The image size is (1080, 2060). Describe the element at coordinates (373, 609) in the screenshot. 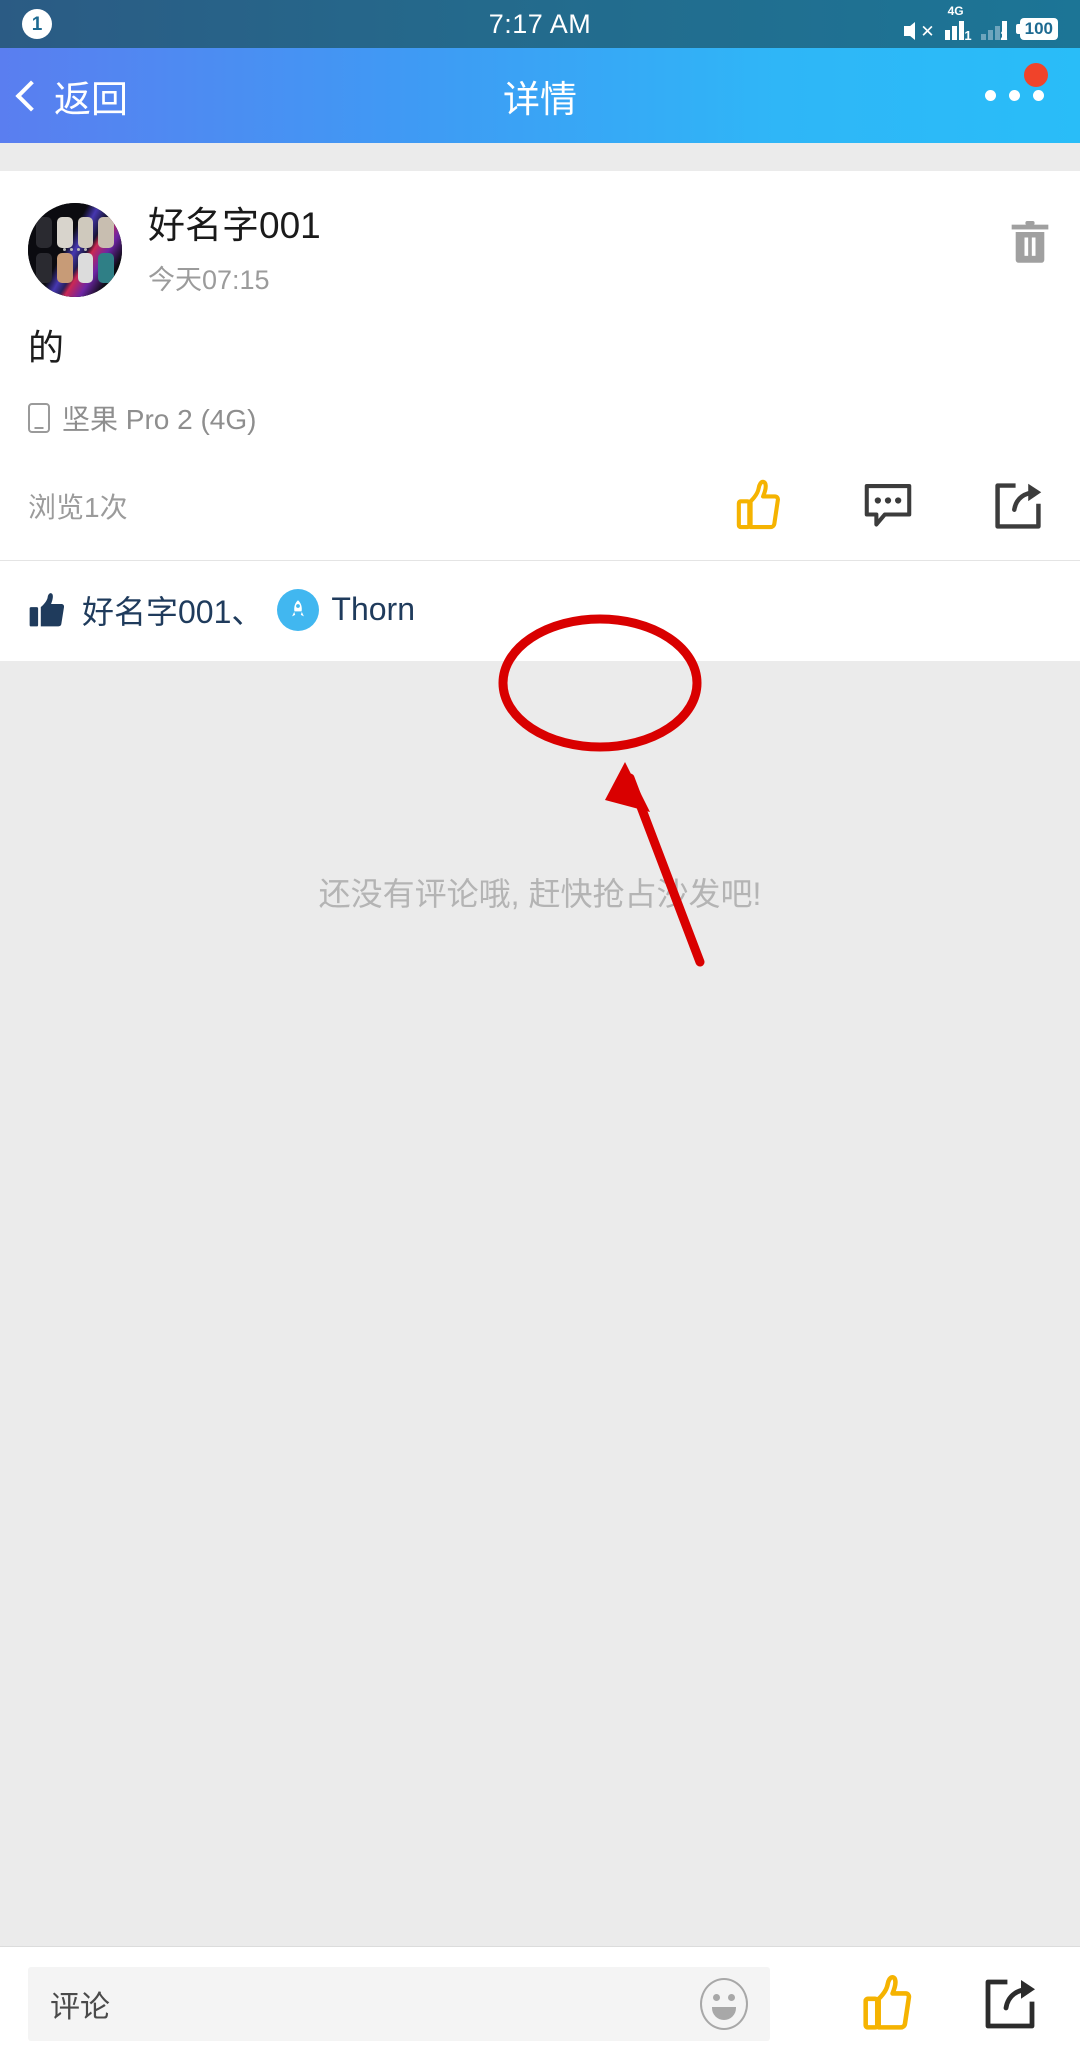

I see `likes-second-user-name: Thorn` at that location.